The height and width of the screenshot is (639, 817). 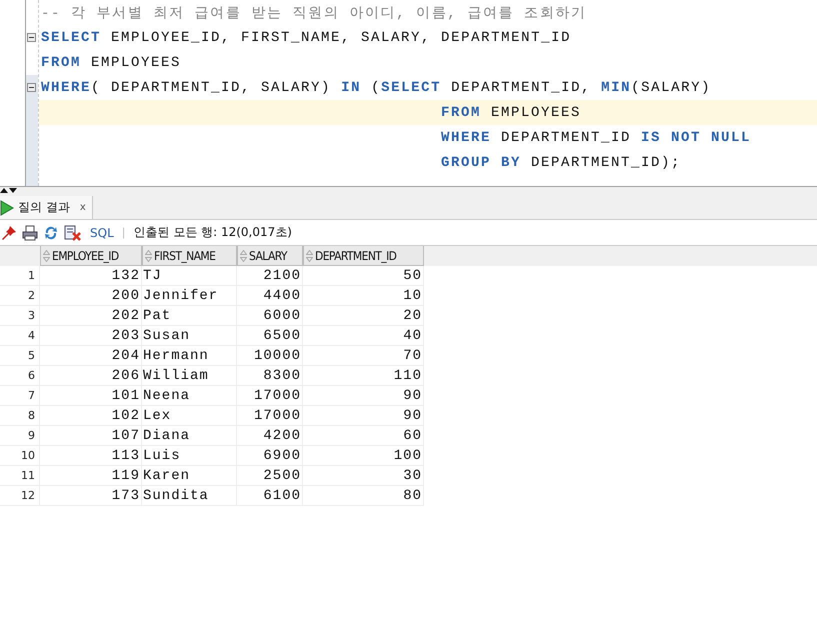 I want to click on table-cell: TJ, so click(x=189, y=276).